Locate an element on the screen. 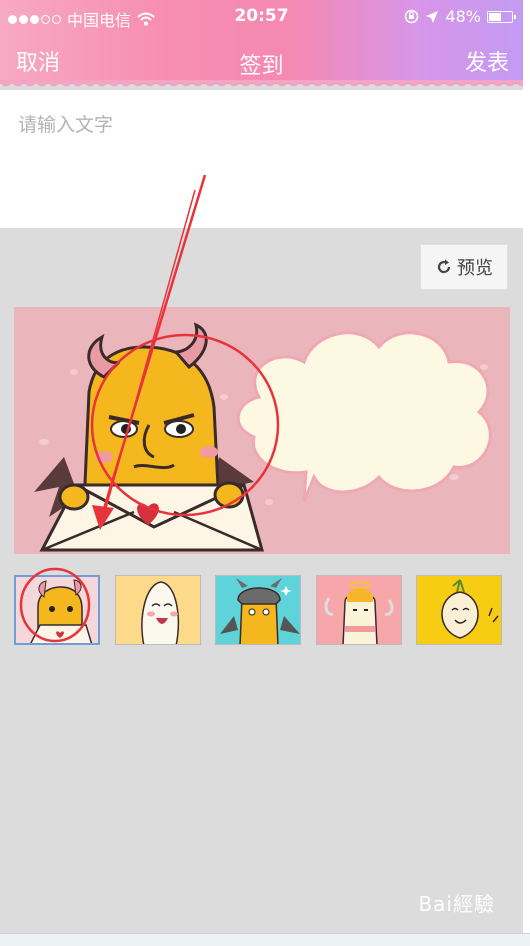 Image resolution: width=530 pixels, height=946 pixels. annotation-arrow-line is located at coordinates (152, 348).